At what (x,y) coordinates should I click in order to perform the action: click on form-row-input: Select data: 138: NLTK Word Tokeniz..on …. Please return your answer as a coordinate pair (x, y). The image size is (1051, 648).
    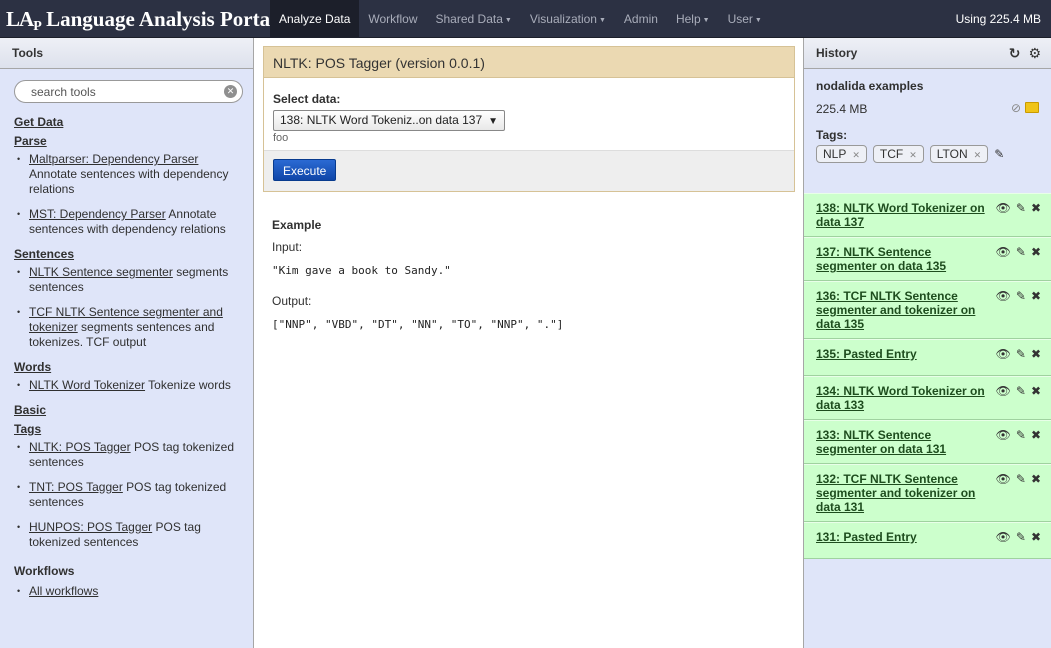
    Looking at the image, I should click on (529, 114).